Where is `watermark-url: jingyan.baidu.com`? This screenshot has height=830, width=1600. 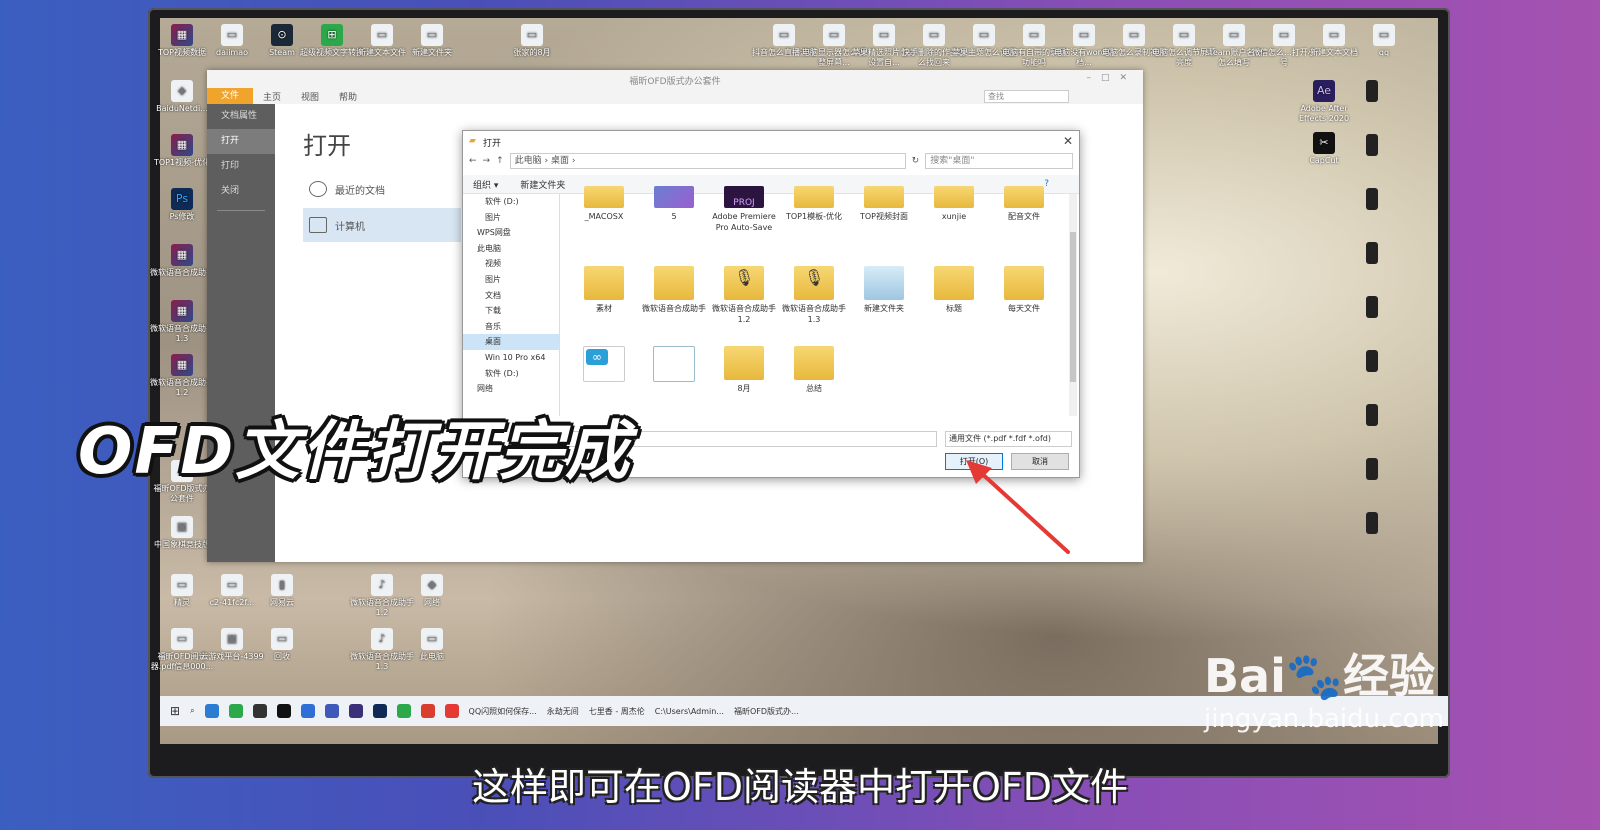
watermark-url: jingyan.baidu.com is located at coordinates (1324, 719).